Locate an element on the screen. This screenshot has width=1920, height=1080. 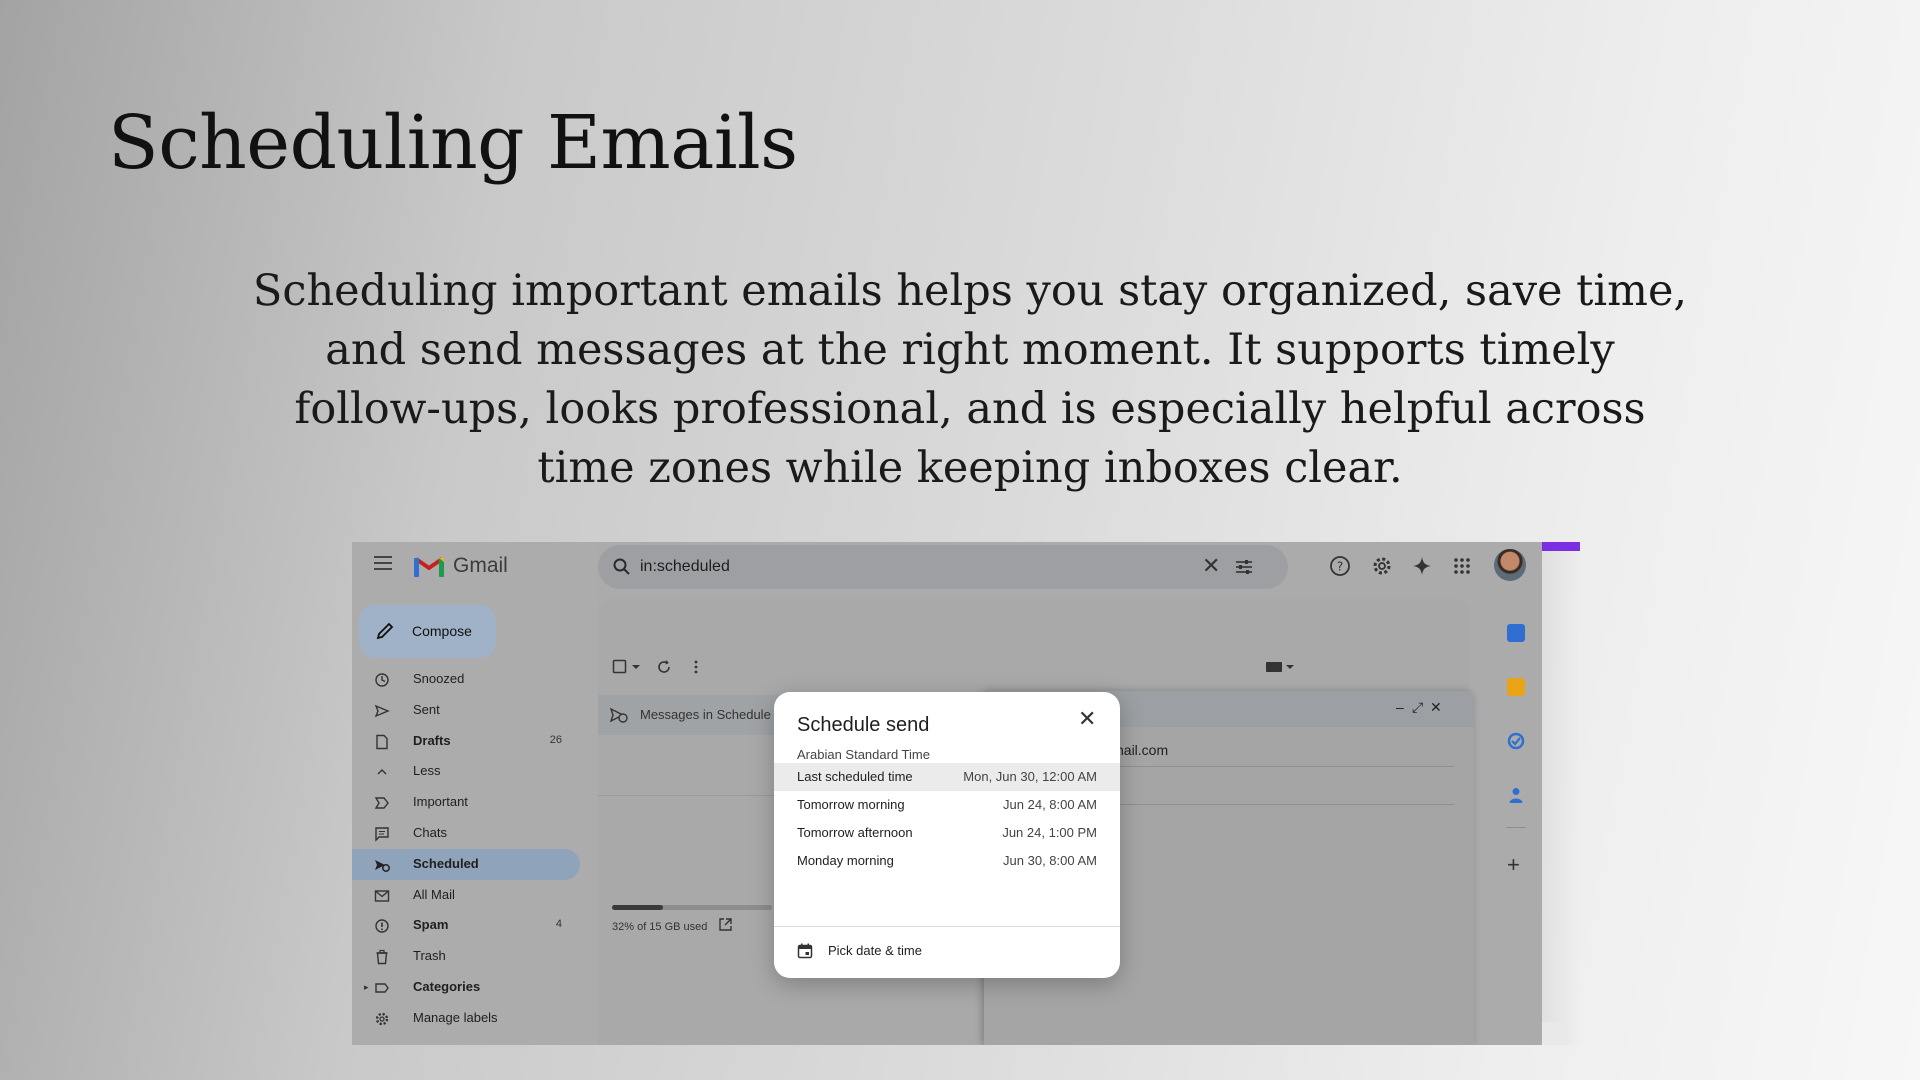
trash-icon is located at coordinates (382, 957).